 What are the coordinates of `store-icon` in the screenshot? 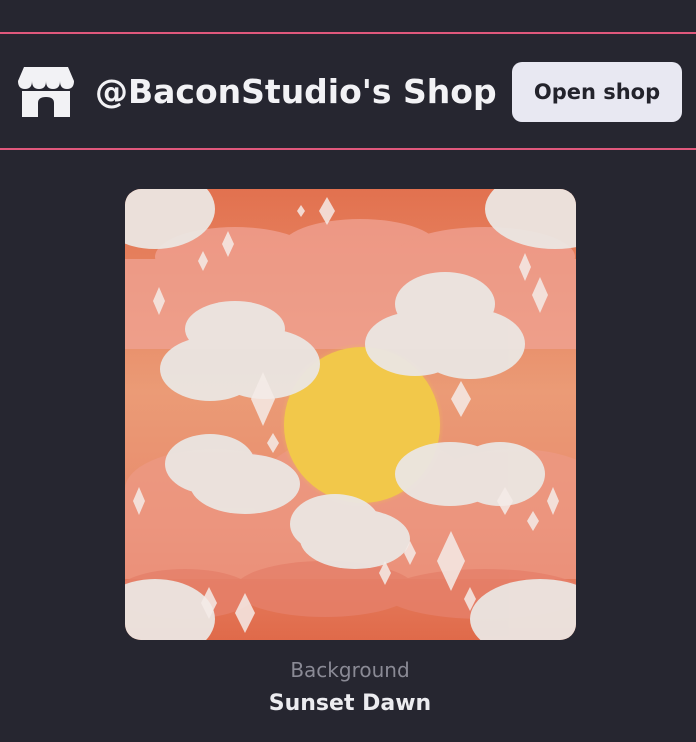 It's located at (46, 92).